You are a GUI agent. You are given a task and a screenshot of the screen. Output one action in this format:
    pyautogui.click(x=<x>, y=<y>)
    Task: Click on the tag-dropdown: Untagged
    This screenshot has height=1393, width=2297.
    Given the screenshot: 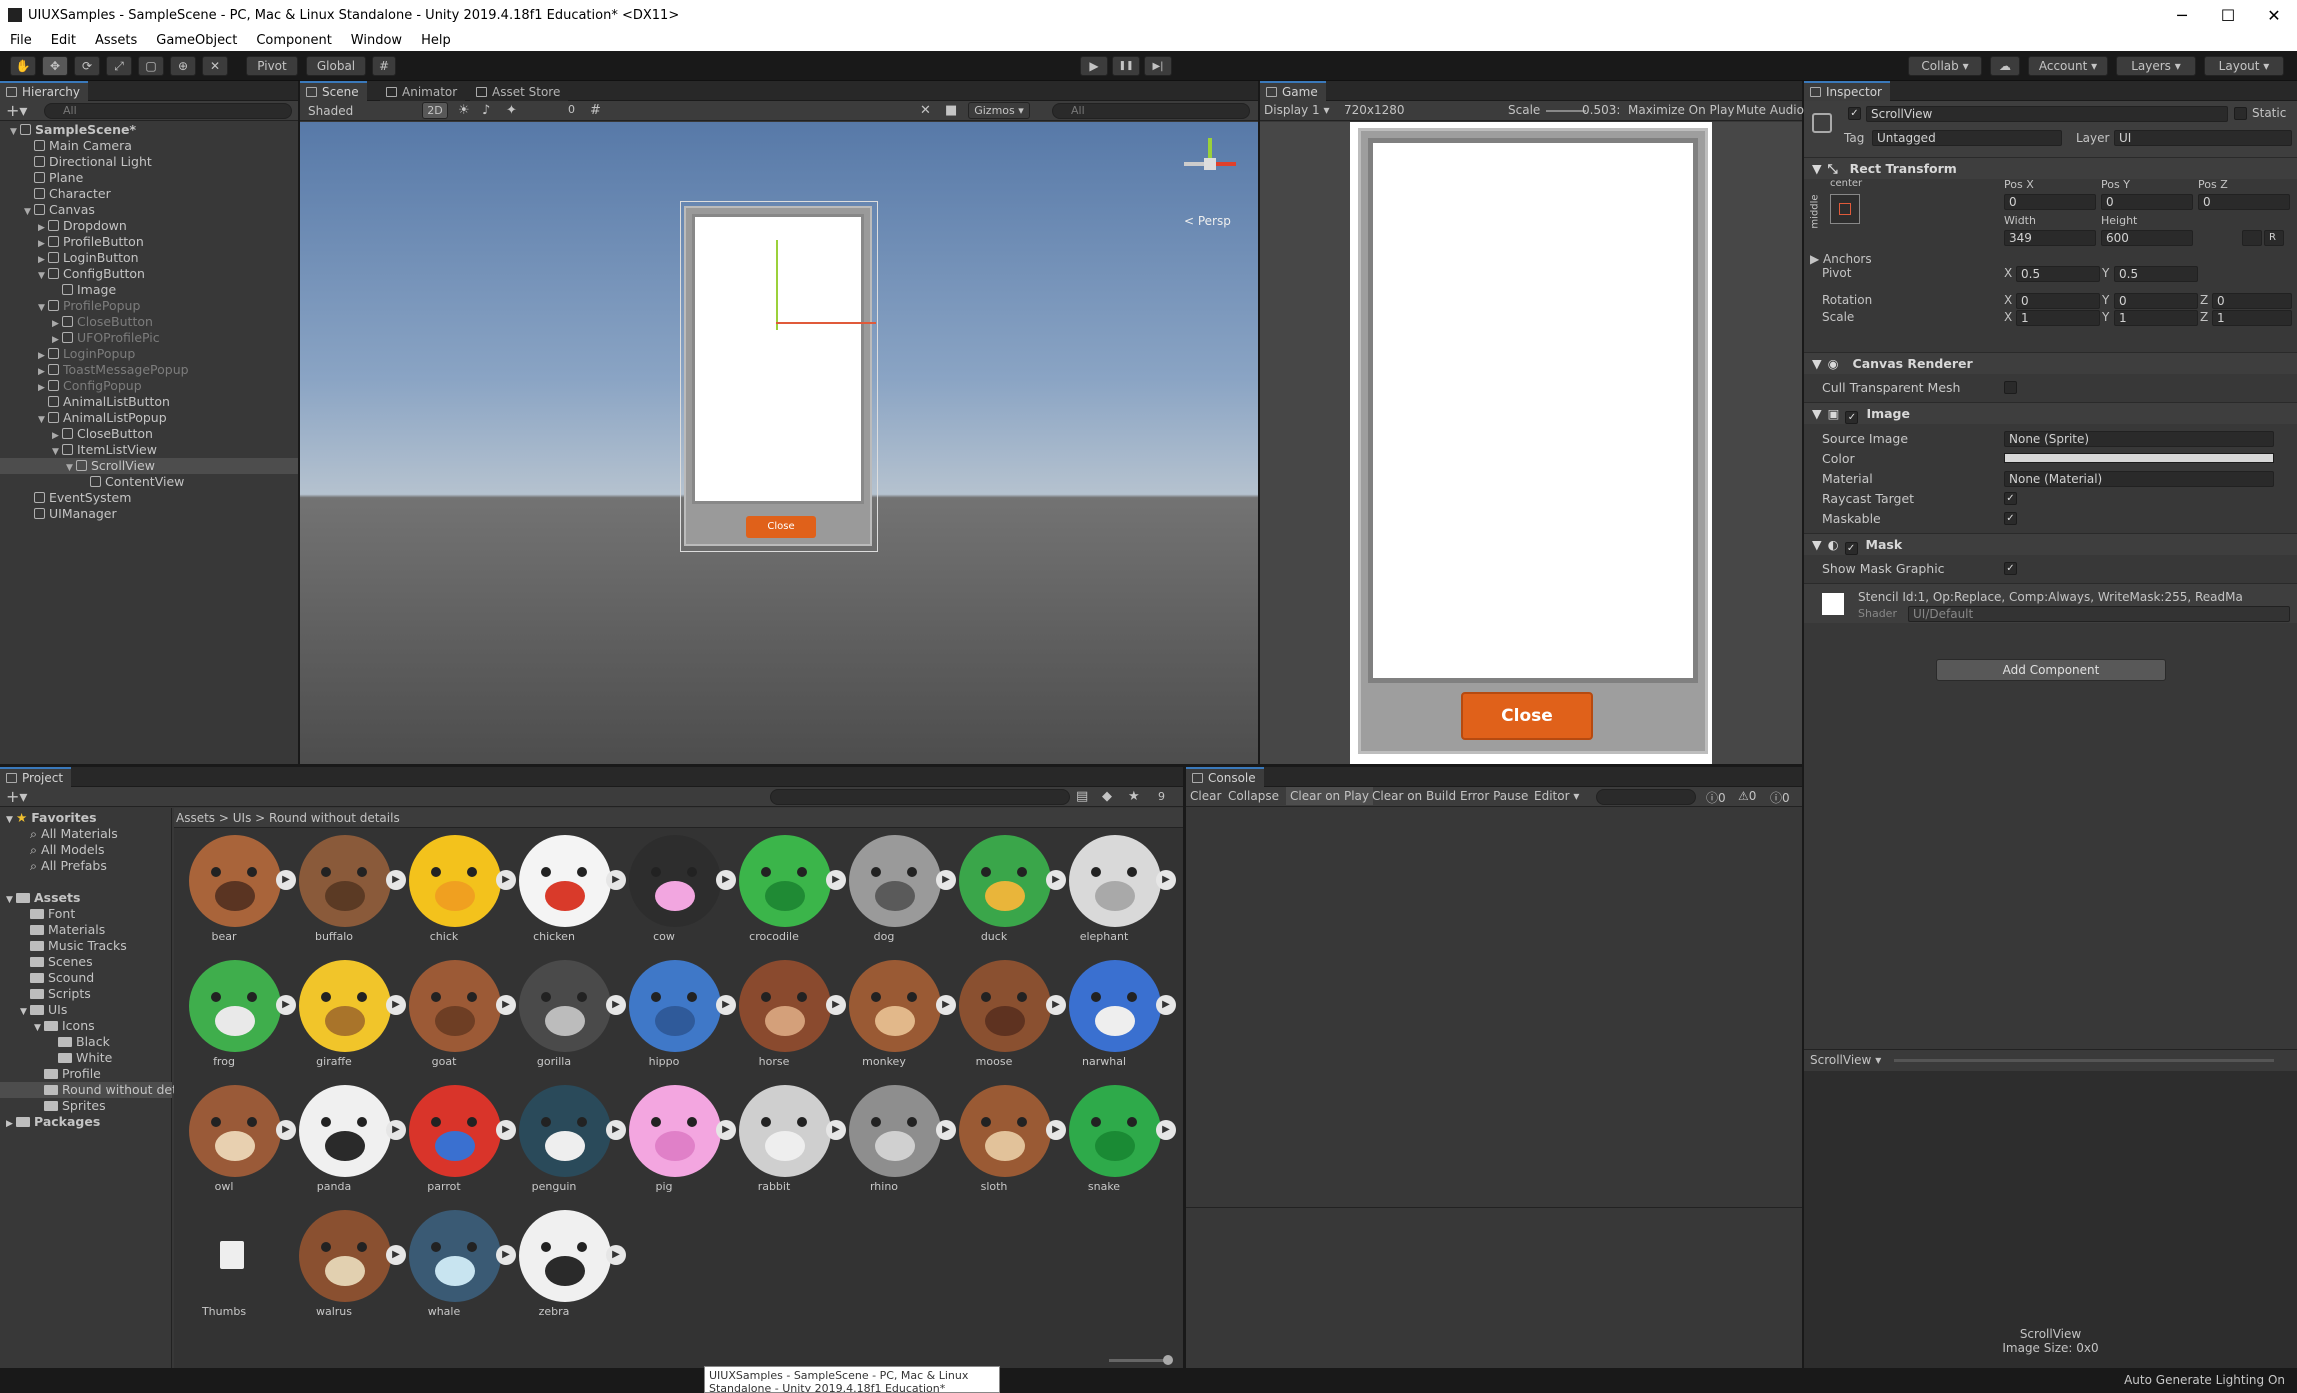 What is the action you would take?
    pyautogui.click(x=1967, y=138)
    